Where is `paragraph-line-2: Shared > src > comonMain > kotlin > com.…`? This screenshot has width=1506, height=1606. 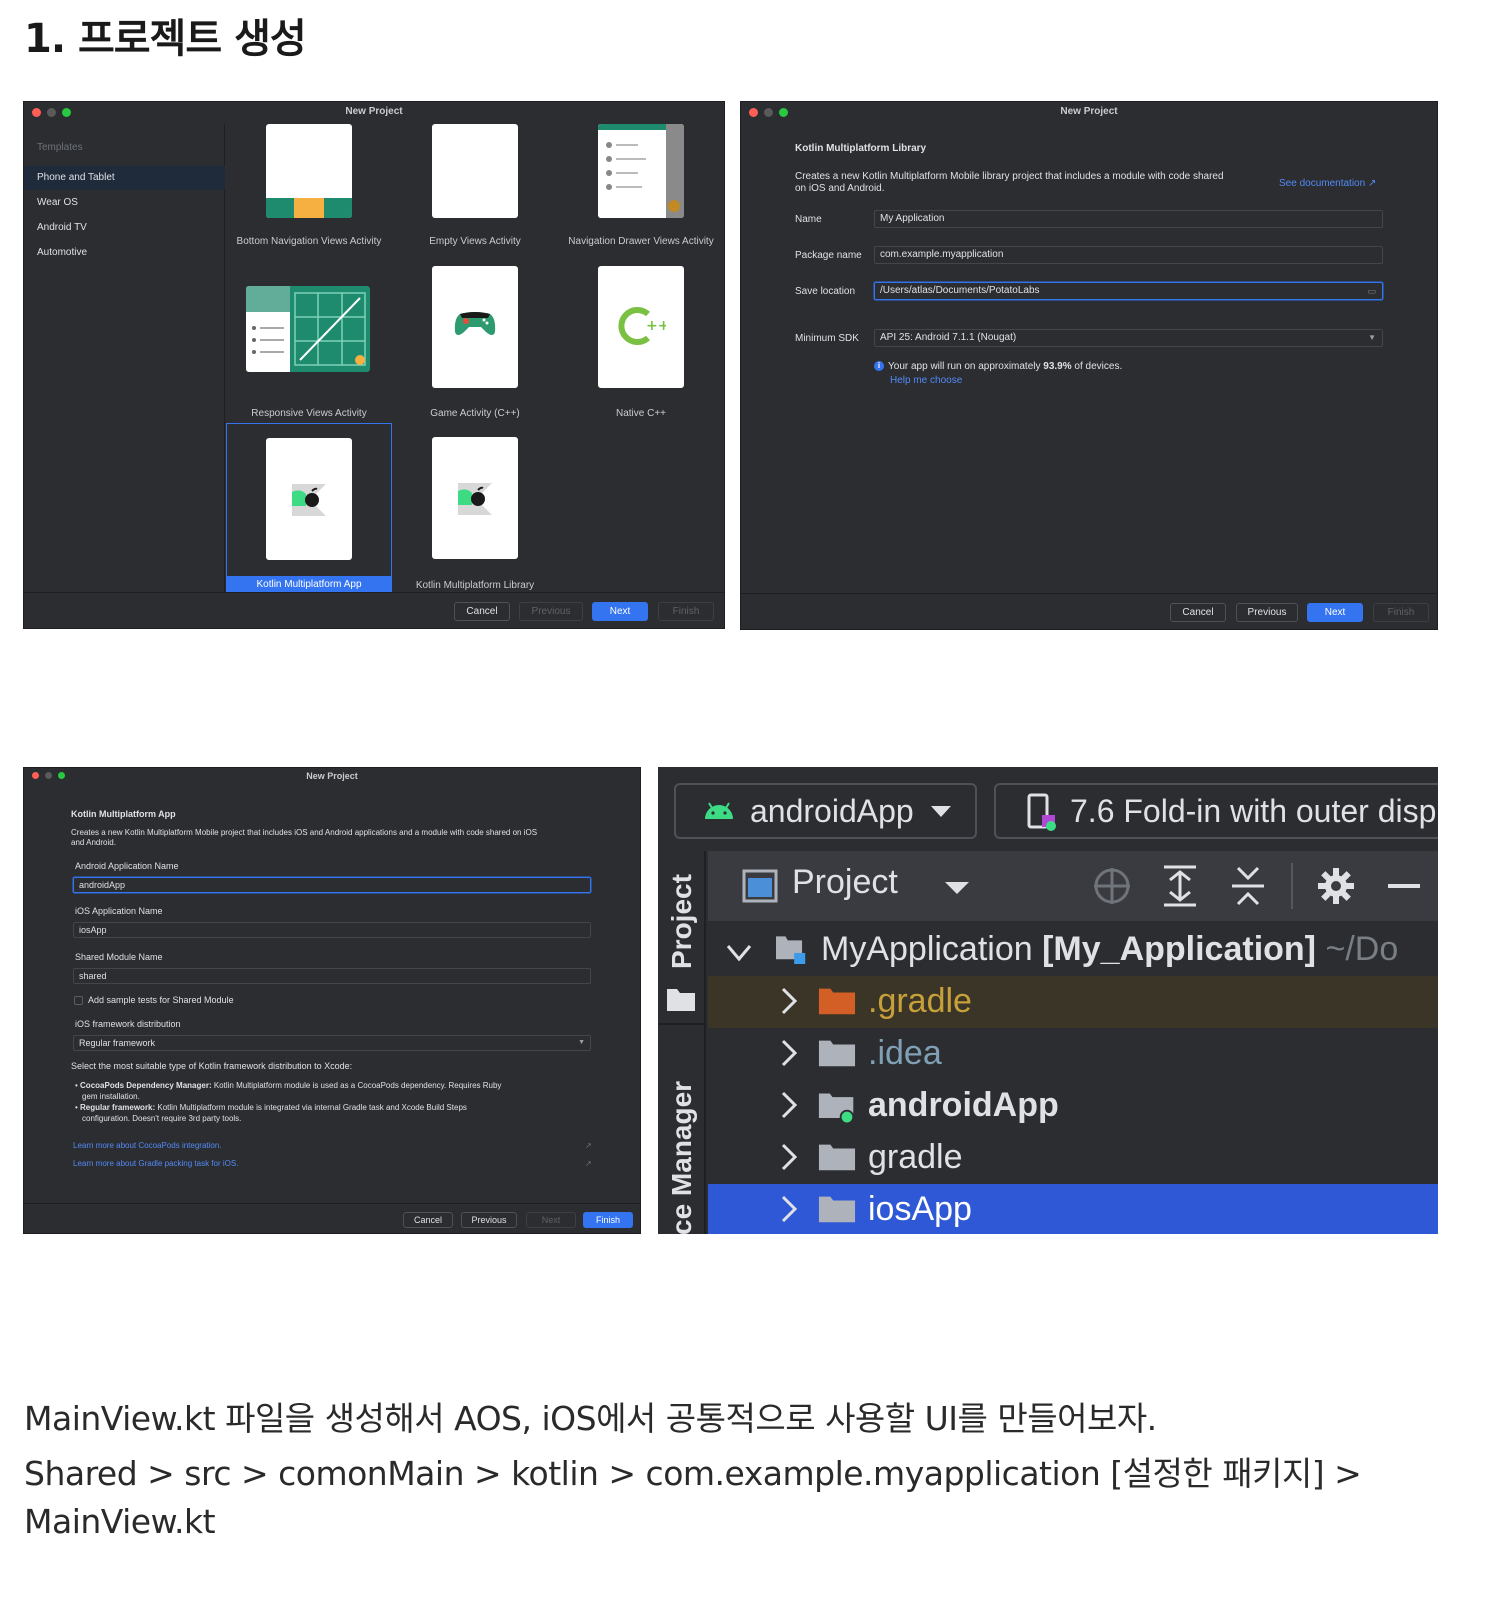 paragraph-line-2: Shared > src > comonMain > kotlin > com.… is located at coordinates (693, 1473).